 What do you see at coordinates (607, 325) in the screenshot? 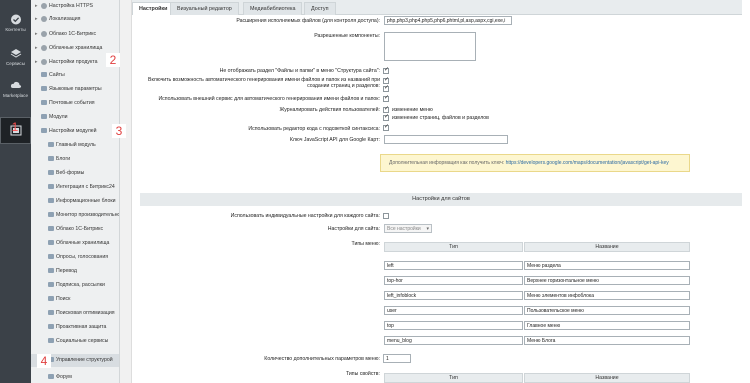
I see `menu-name-input: Главное меню` at bounding box center [607, 325].